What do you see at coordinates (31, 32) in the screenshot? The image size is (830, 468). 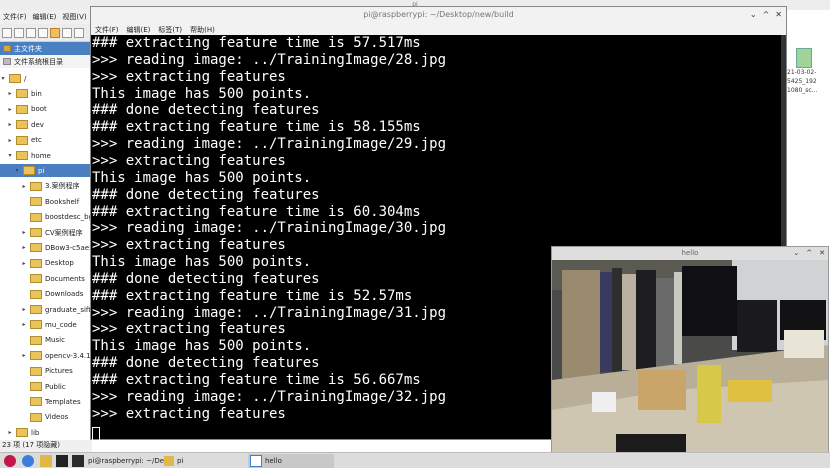 I see `forward-icon` at bounding box center [31, 32].